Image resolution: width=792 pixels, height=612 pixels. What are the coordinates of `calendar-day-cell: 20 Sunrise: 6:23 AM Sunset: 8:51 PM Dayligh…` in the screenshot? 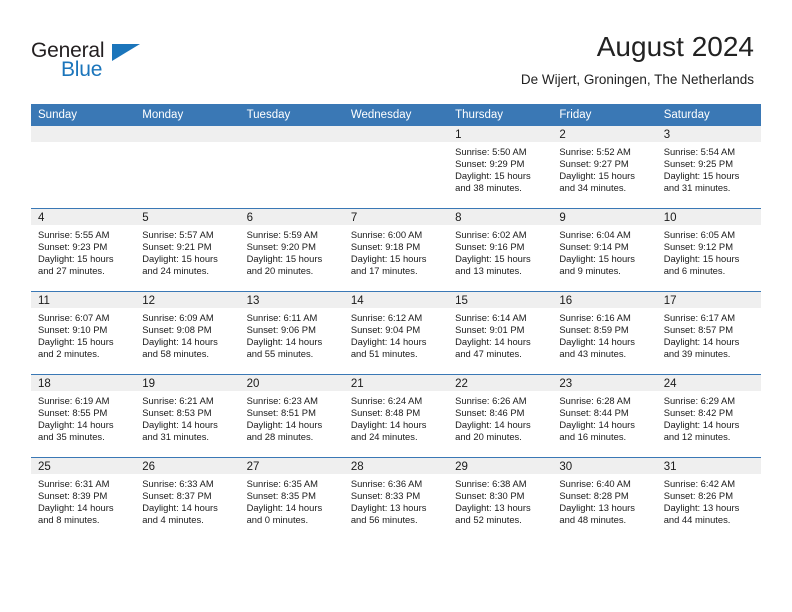 It's located at (291, 416).